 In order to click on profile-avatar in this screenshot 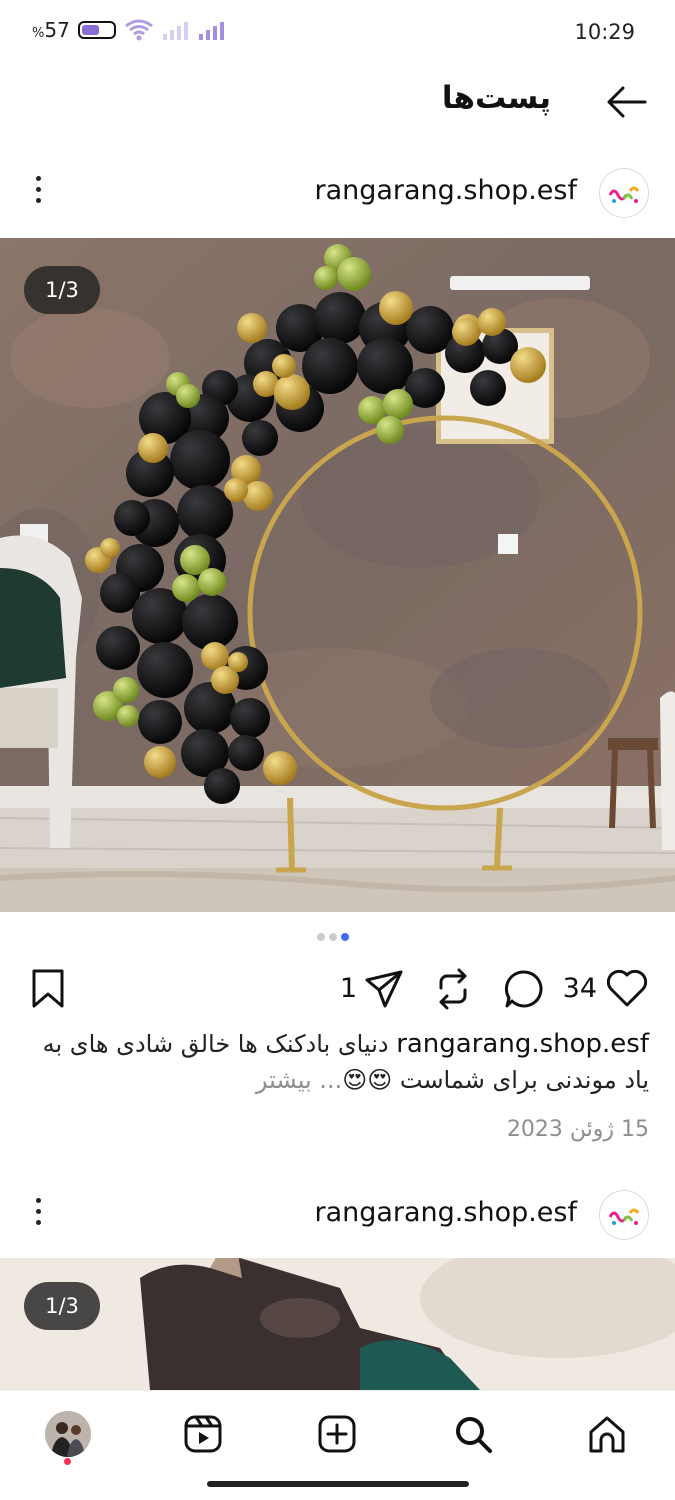, I will do `click(68, 1434)`.